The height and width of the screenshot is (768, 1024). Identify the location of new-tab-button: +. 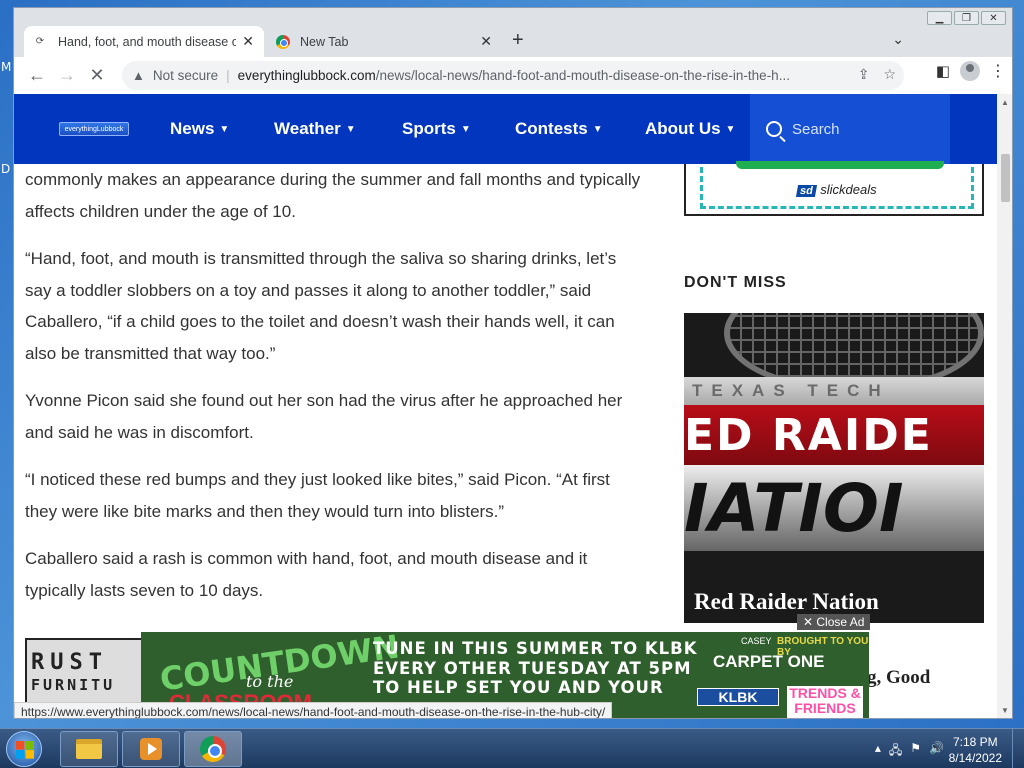
(518, 40).